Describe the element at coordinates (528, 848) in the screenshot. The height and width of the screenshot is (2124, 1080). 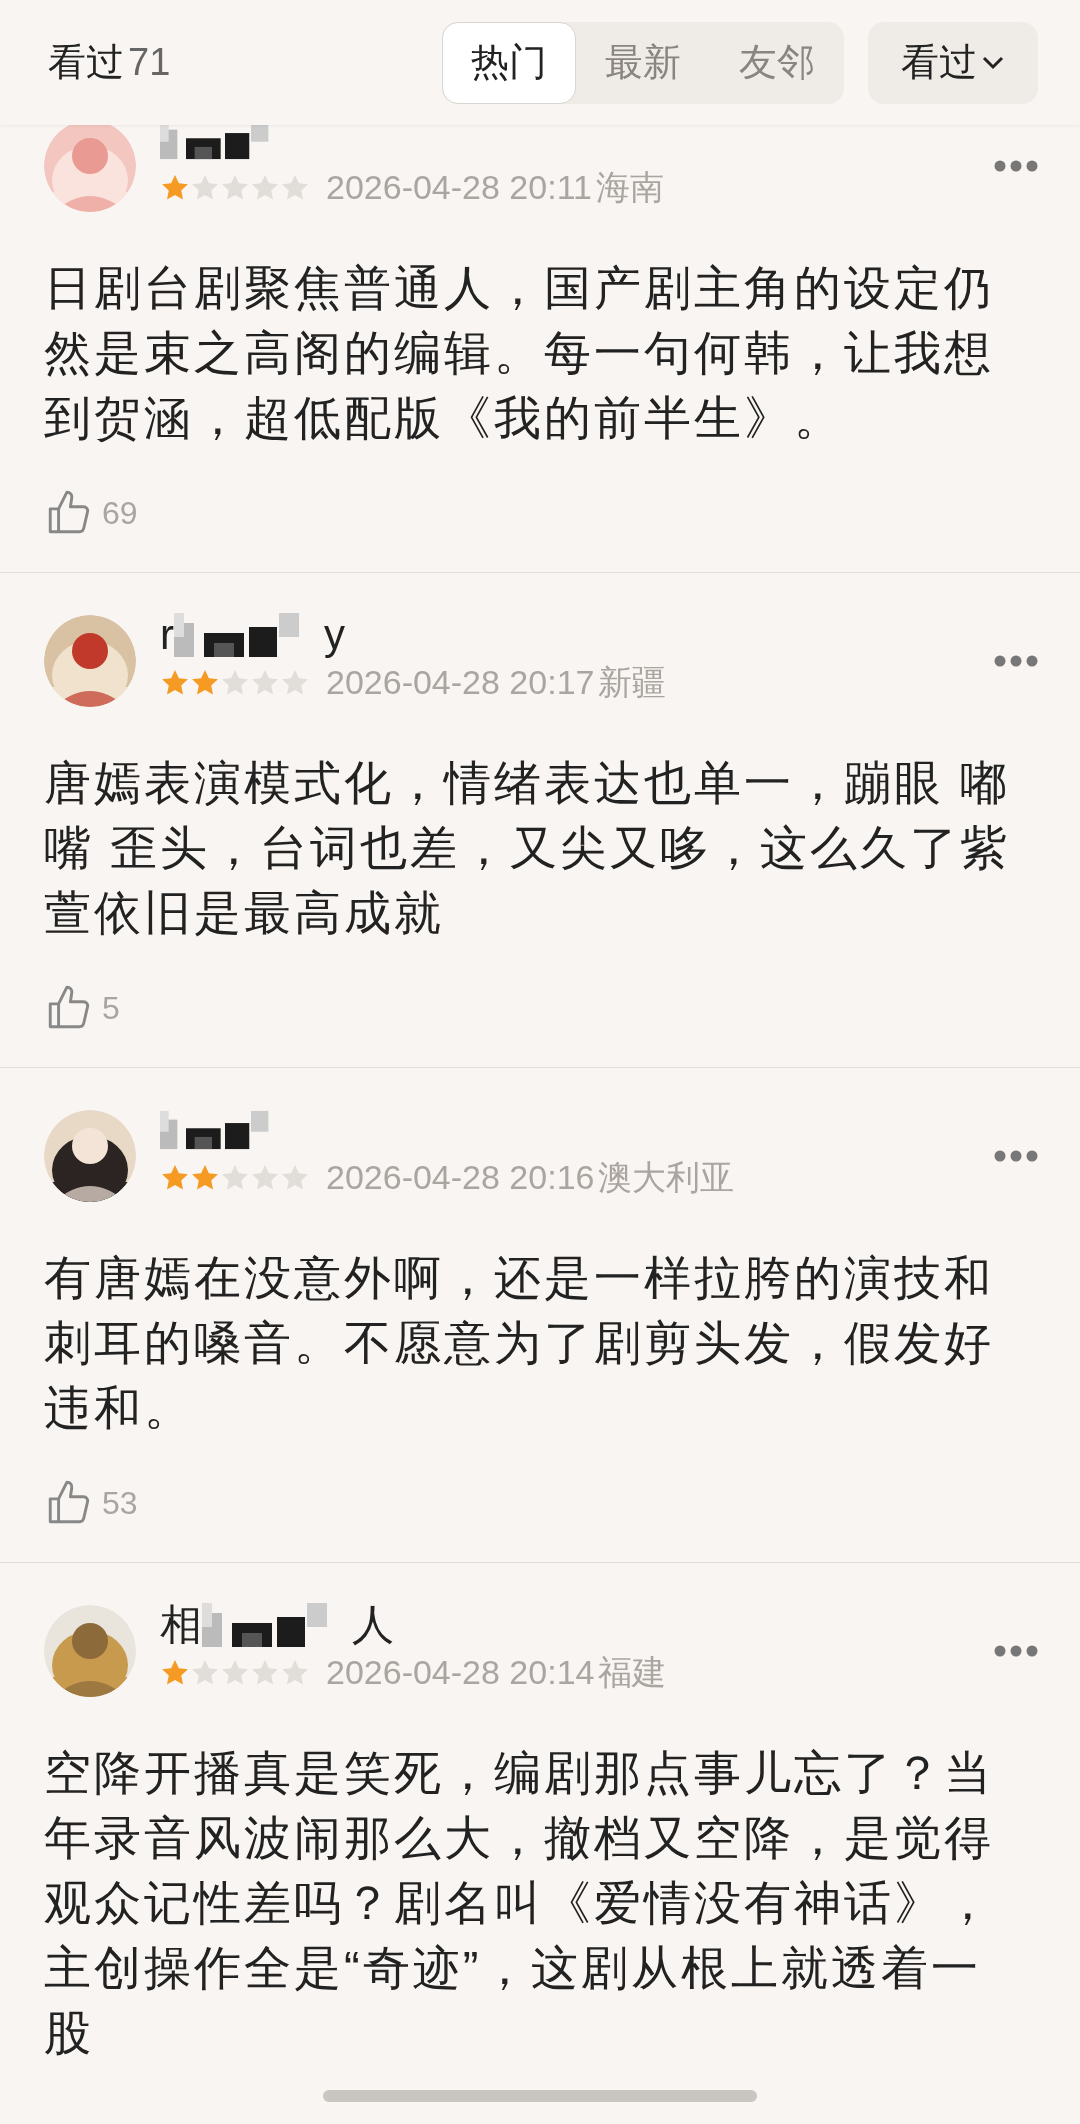
I see `comment-text: 唐嫣表演模式化，情绪表达也单一，蹦眼 嘟嘴 歪头，台词也差，又尖又哆，这么久了紫萱依旧是最高成就` at that location.